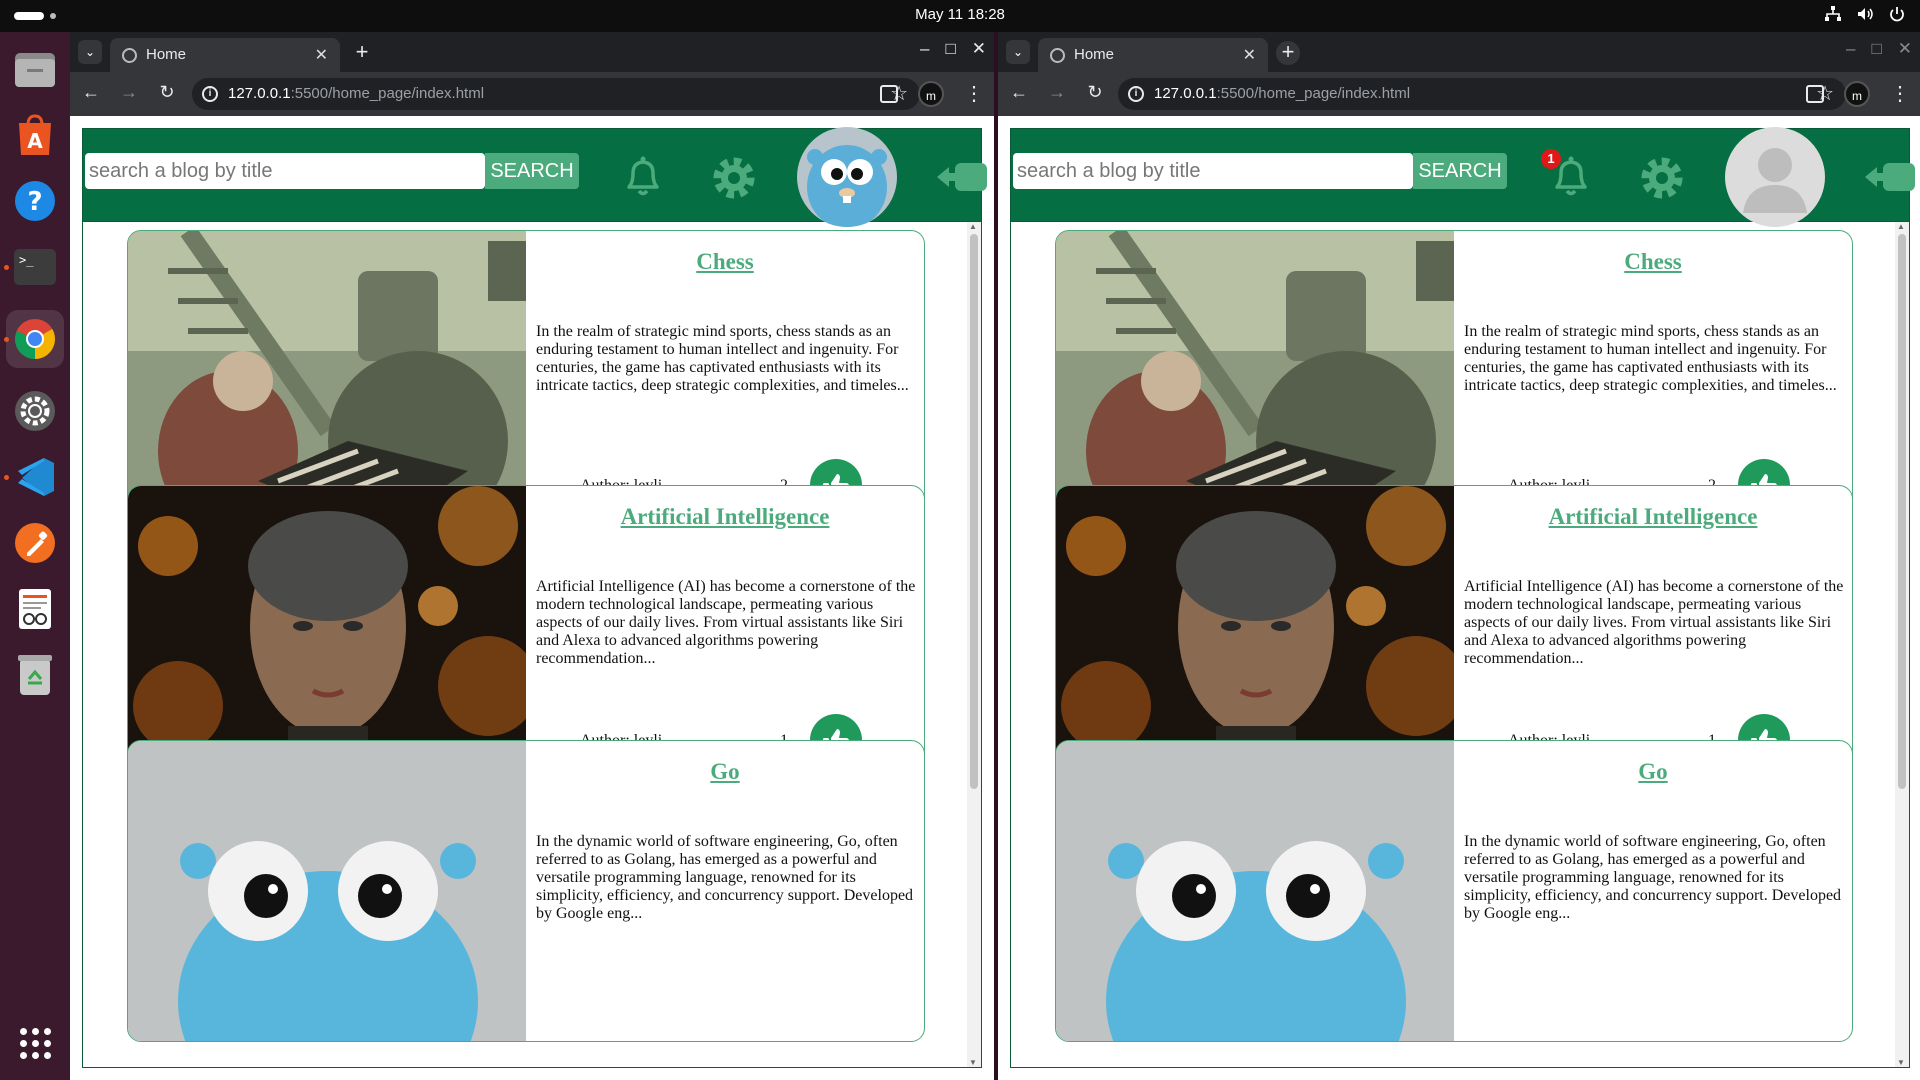 The image size is (1920, 1080). I want to click on network-icon, so click(1833, 14).